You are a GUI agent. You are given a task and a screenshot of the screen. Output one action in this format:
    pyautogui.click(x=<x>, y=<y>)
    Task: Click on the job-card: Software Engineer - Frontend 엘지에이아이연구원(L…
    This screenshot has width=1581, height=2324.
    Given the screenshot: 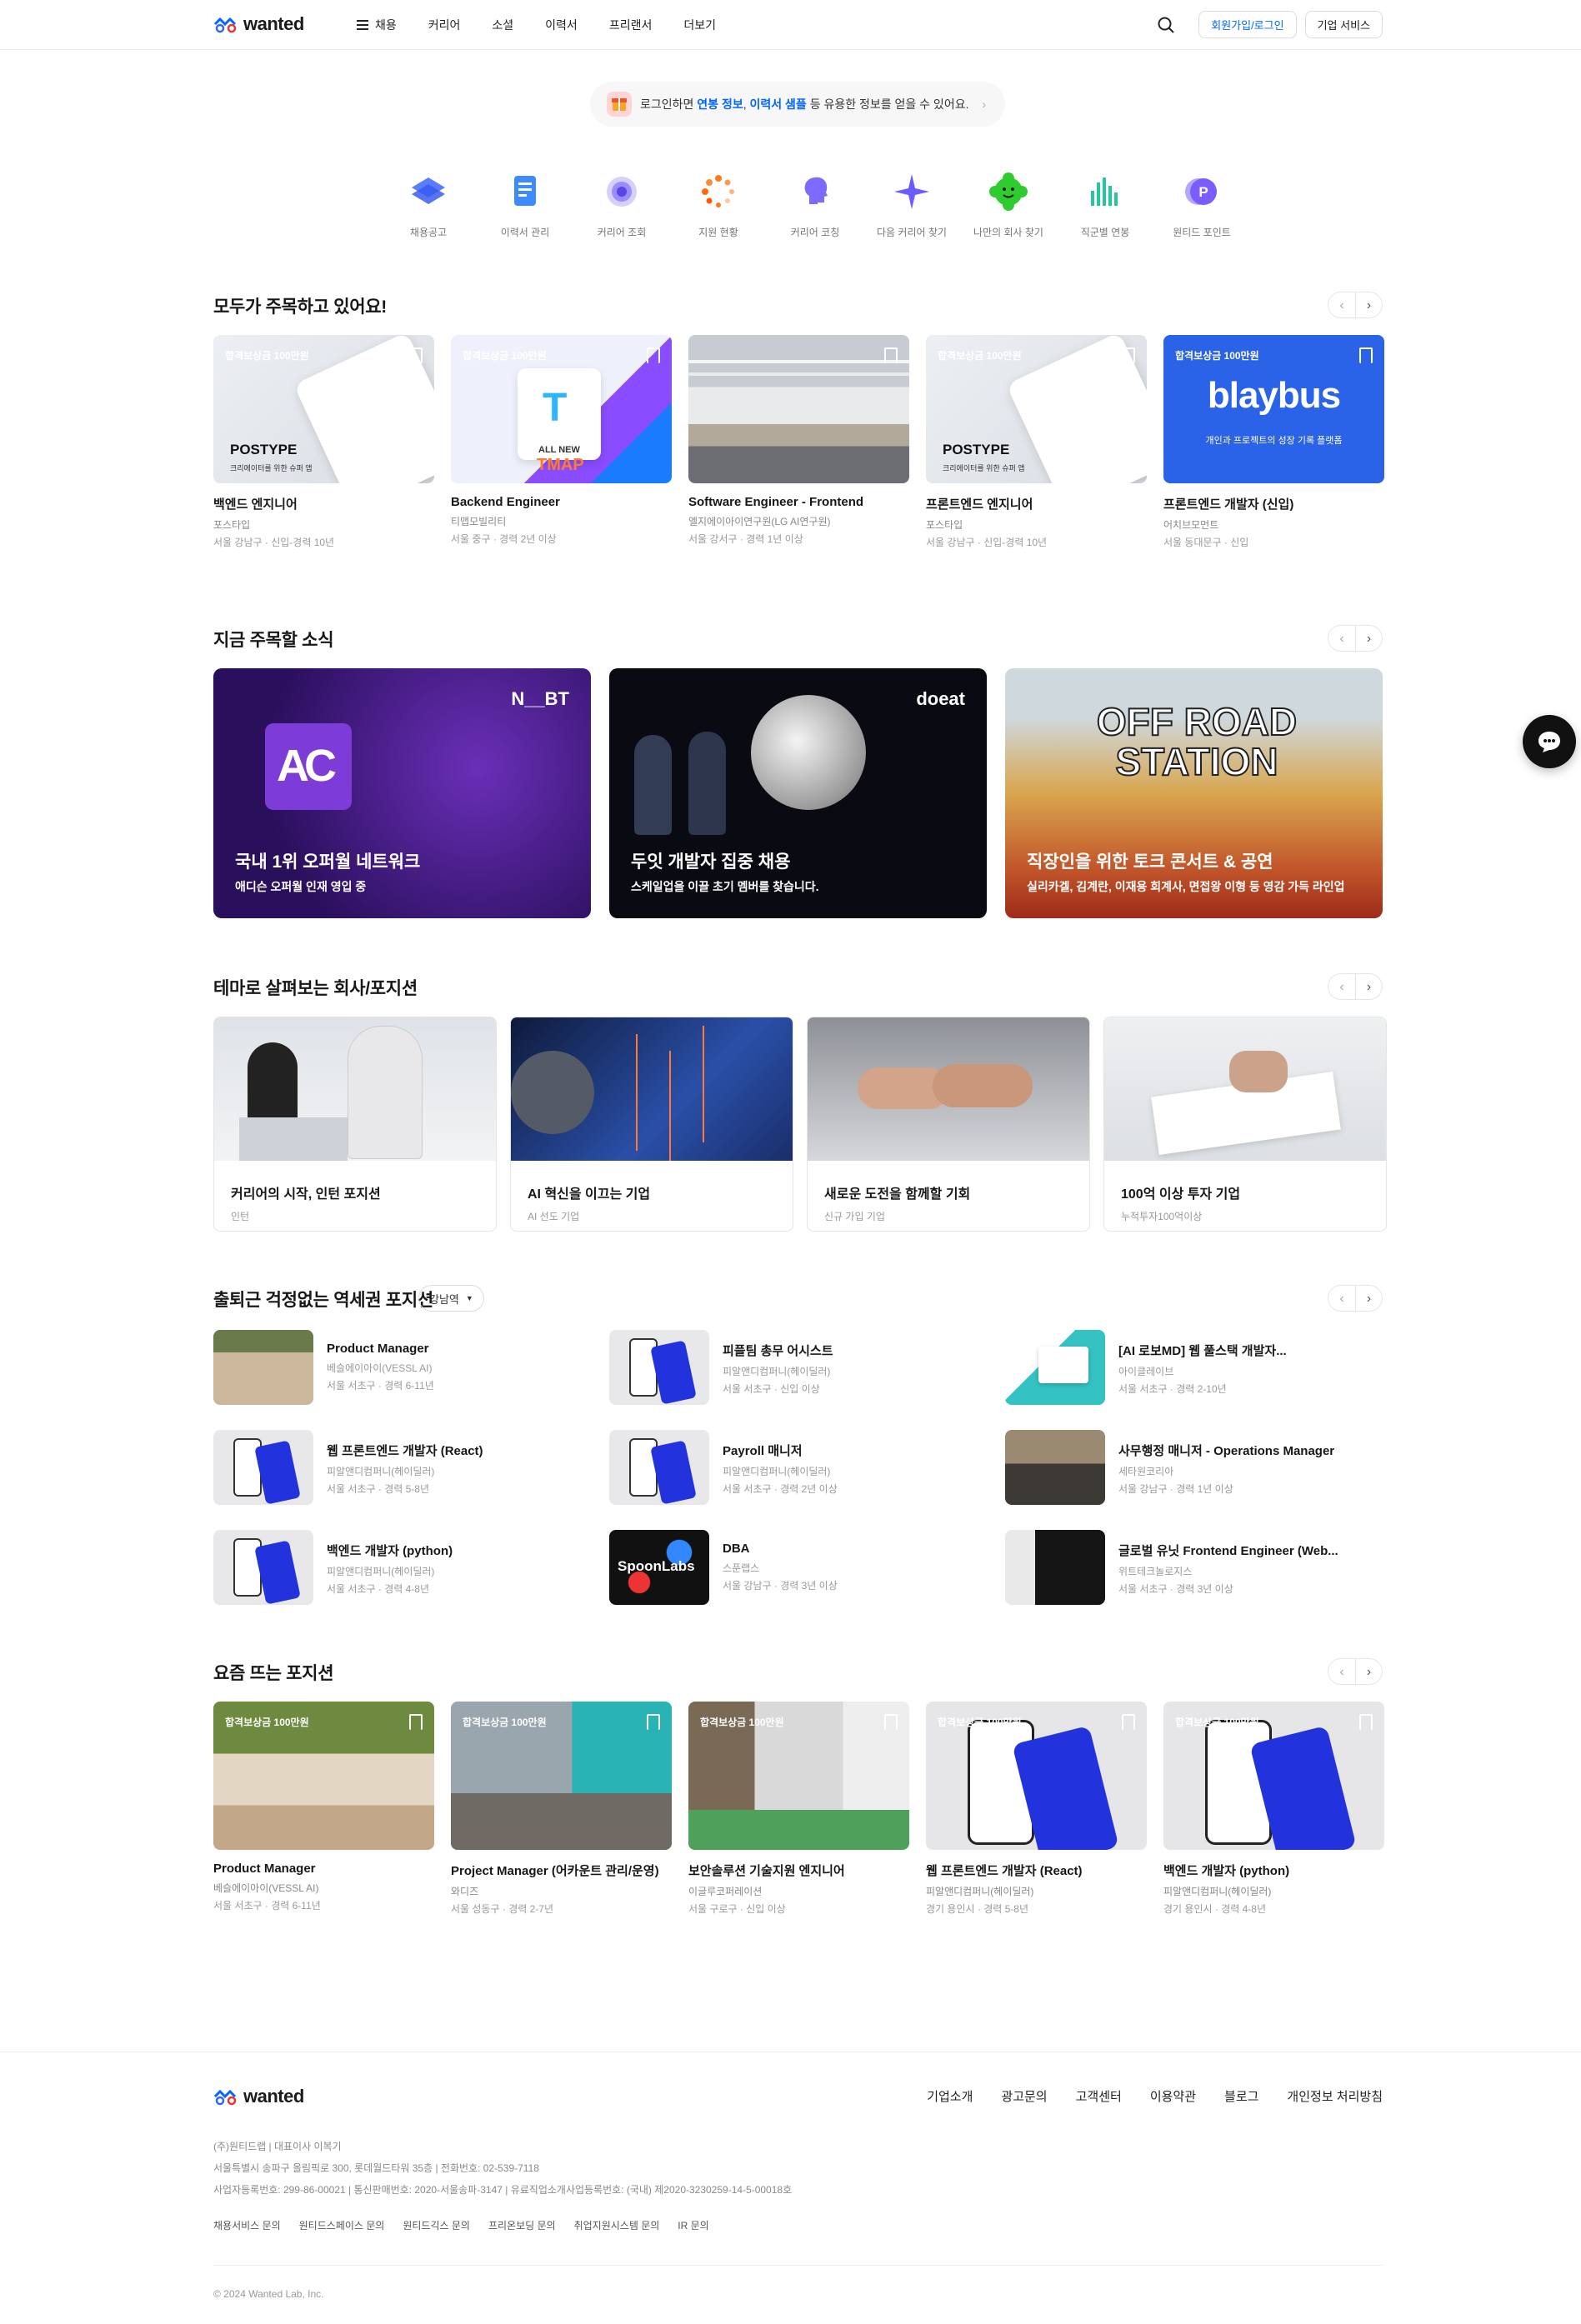 What is the action you would take?
    pyautogui.click(x=798, y=442)
    